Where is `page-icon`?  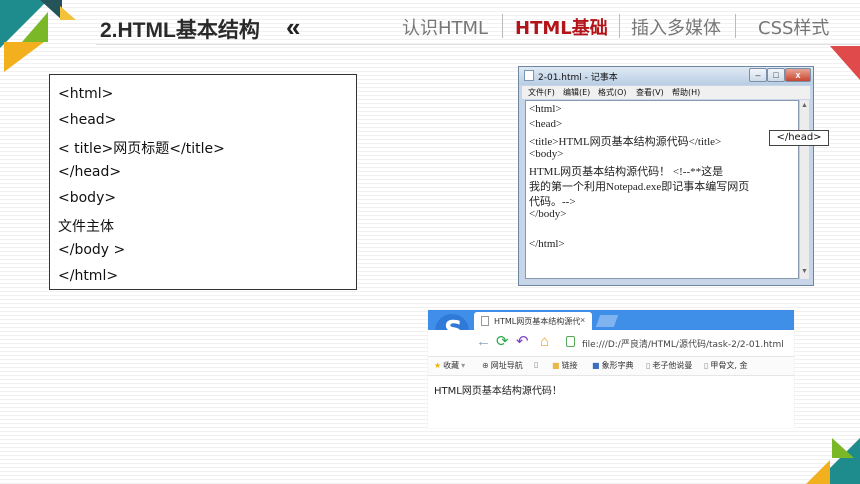 page-icon is located at coordinates (485, 321).